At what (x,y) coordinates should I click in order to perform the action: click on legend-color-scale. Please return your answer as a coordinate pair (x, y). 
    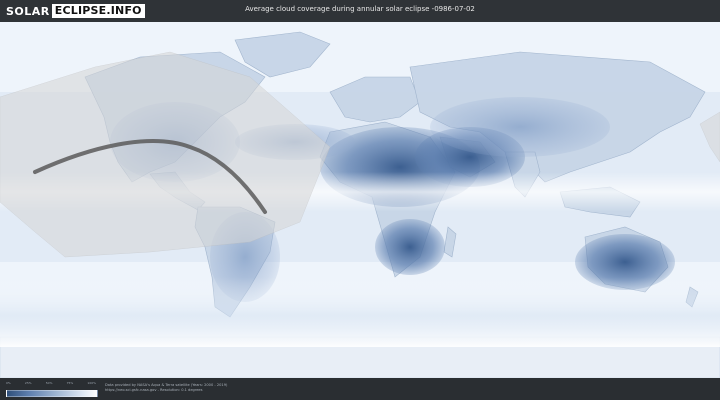
    Looking at the image, I should click on (52, 393).